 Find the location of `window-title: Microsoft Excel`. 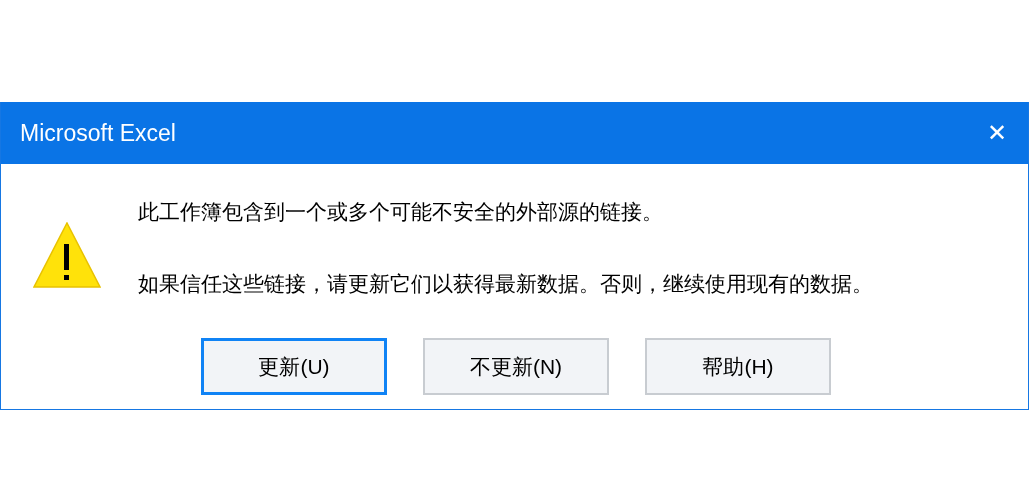

window-title: Microsoft Excel is located at coordinates (98, 133).